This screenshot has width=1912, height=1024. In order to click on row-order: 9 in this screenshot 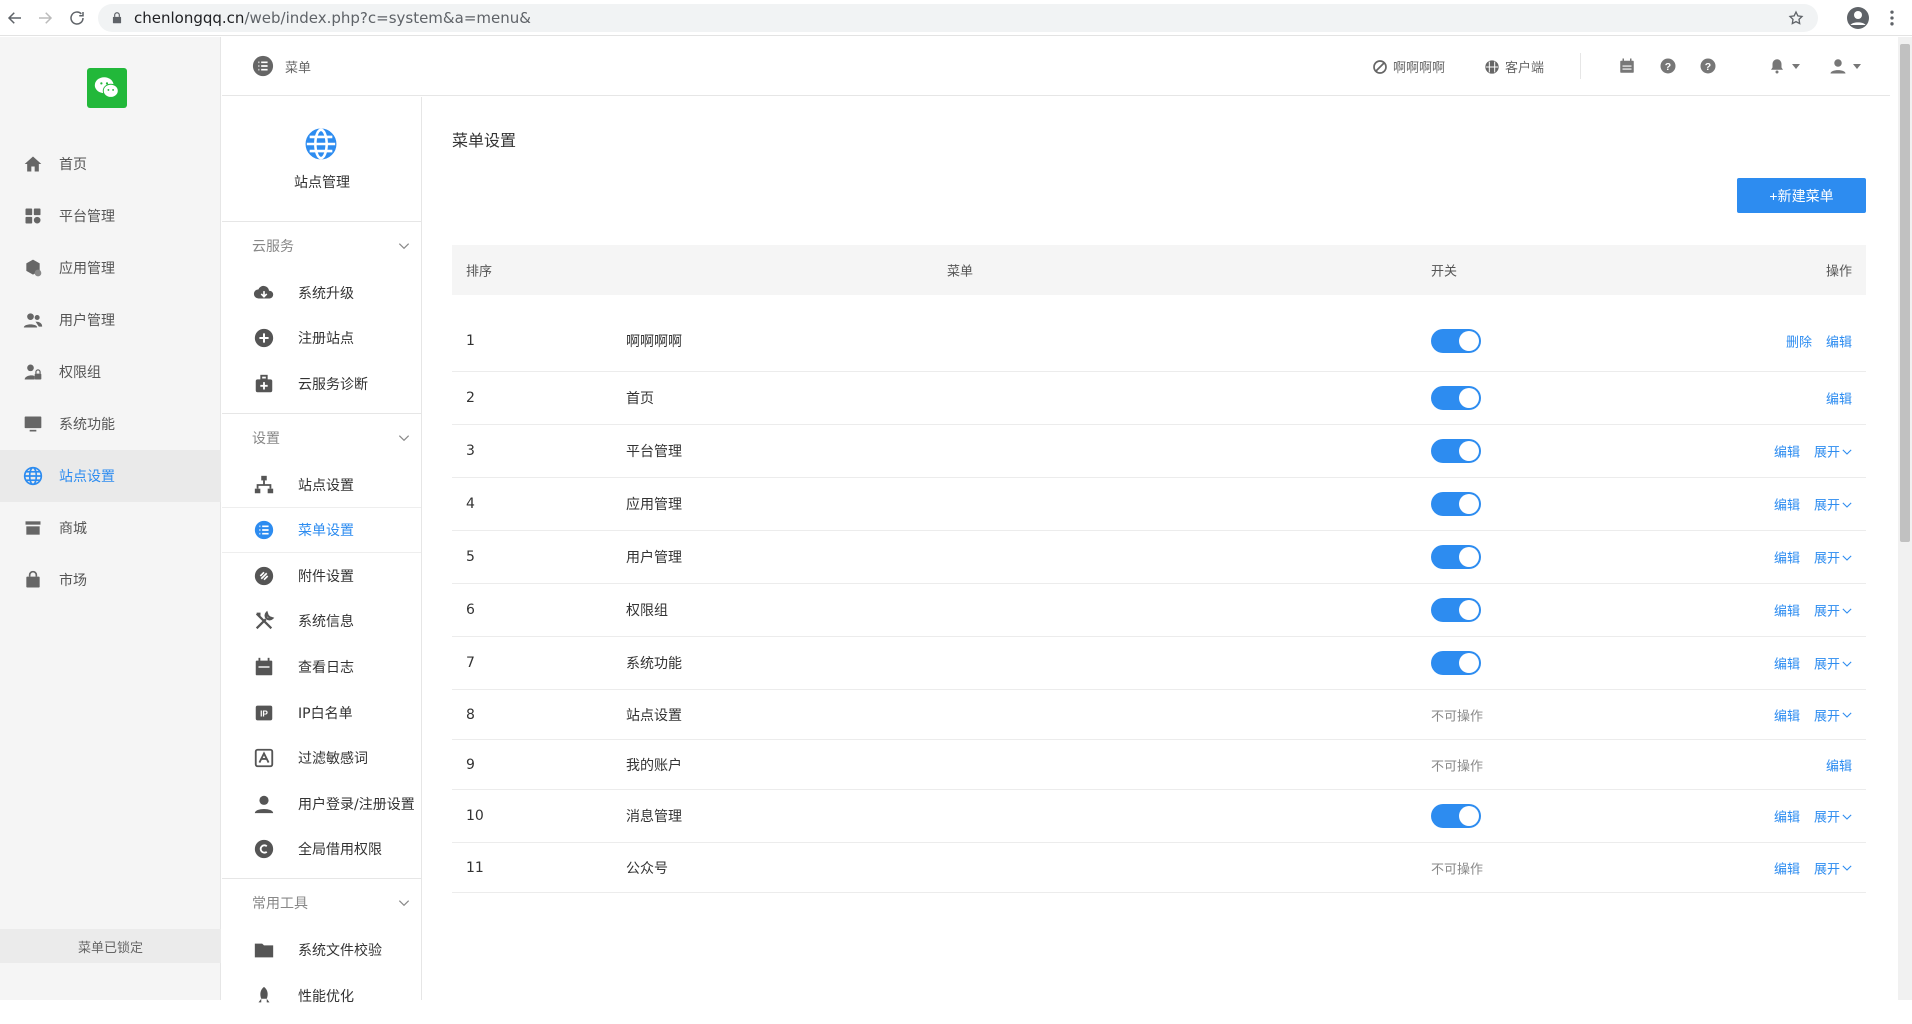, I will do `click(470, 764)`.